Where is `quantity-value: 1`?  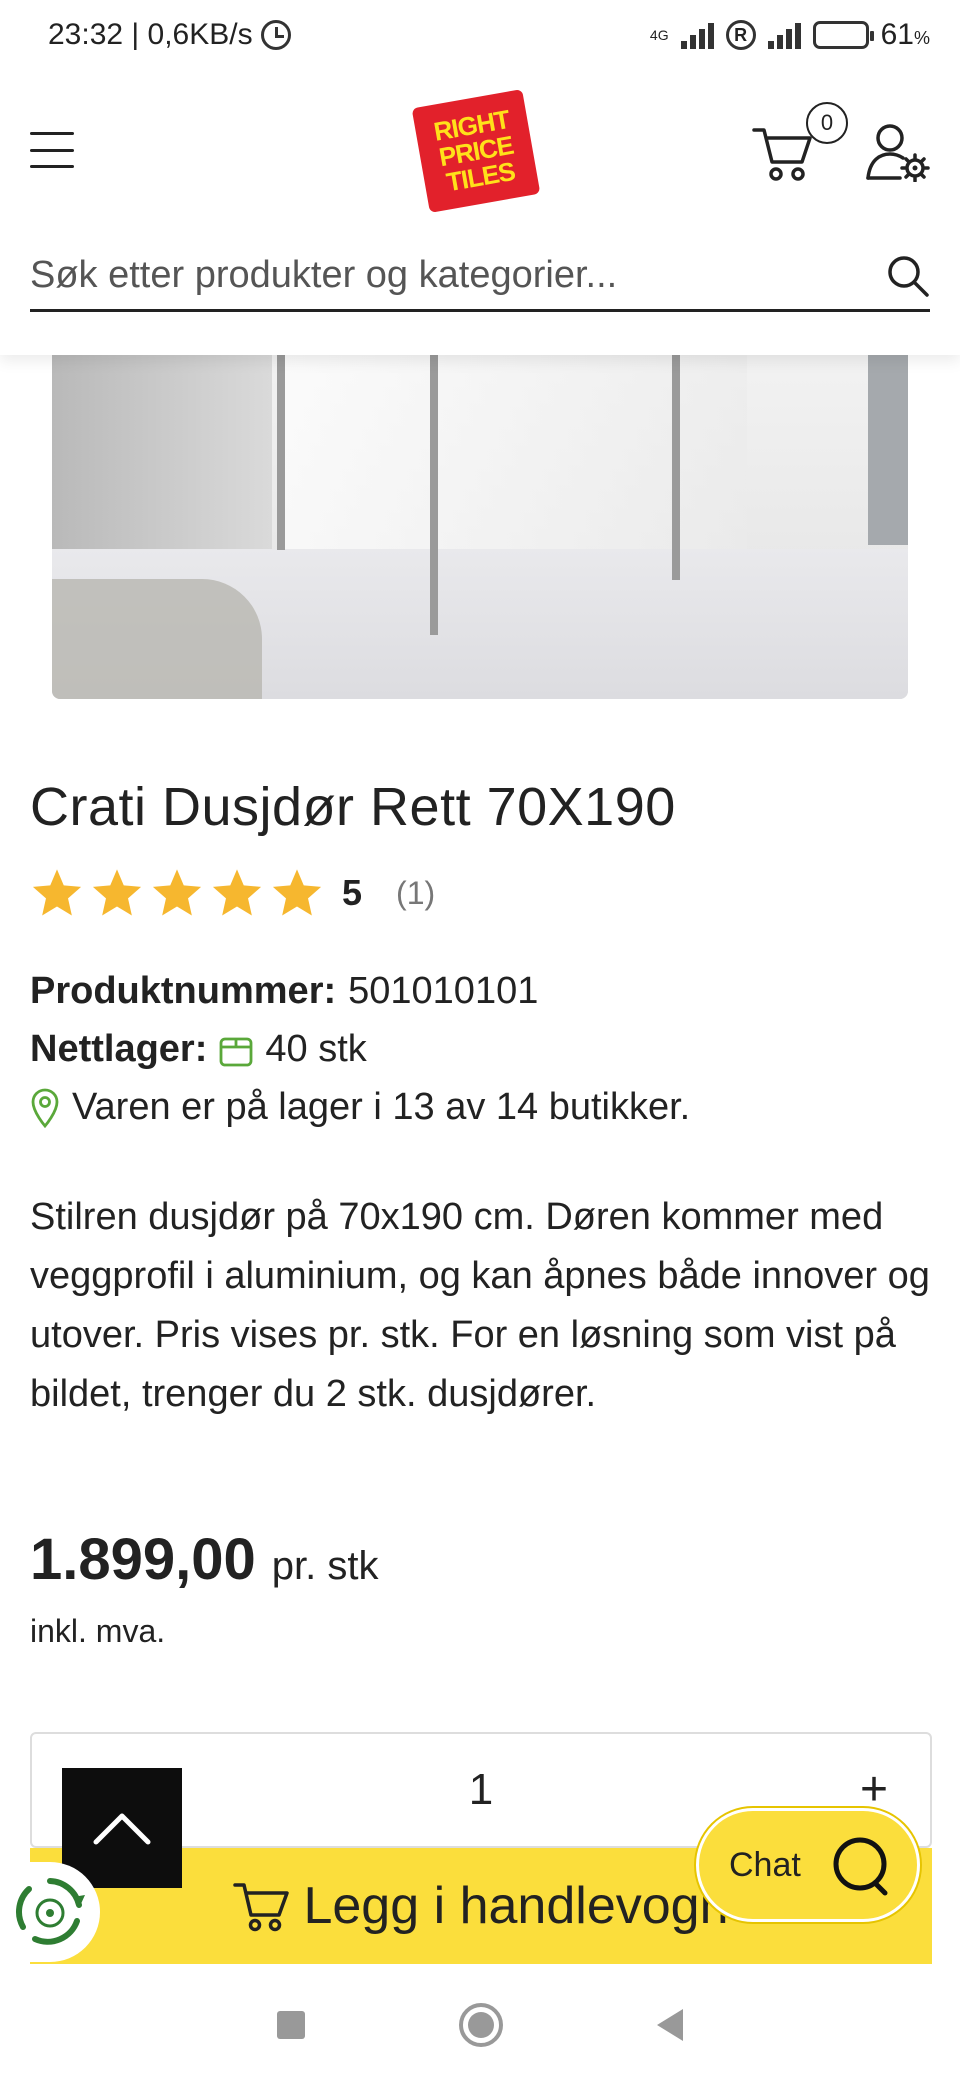
quantity-value: 1 is located at coordinates (481, 1790).